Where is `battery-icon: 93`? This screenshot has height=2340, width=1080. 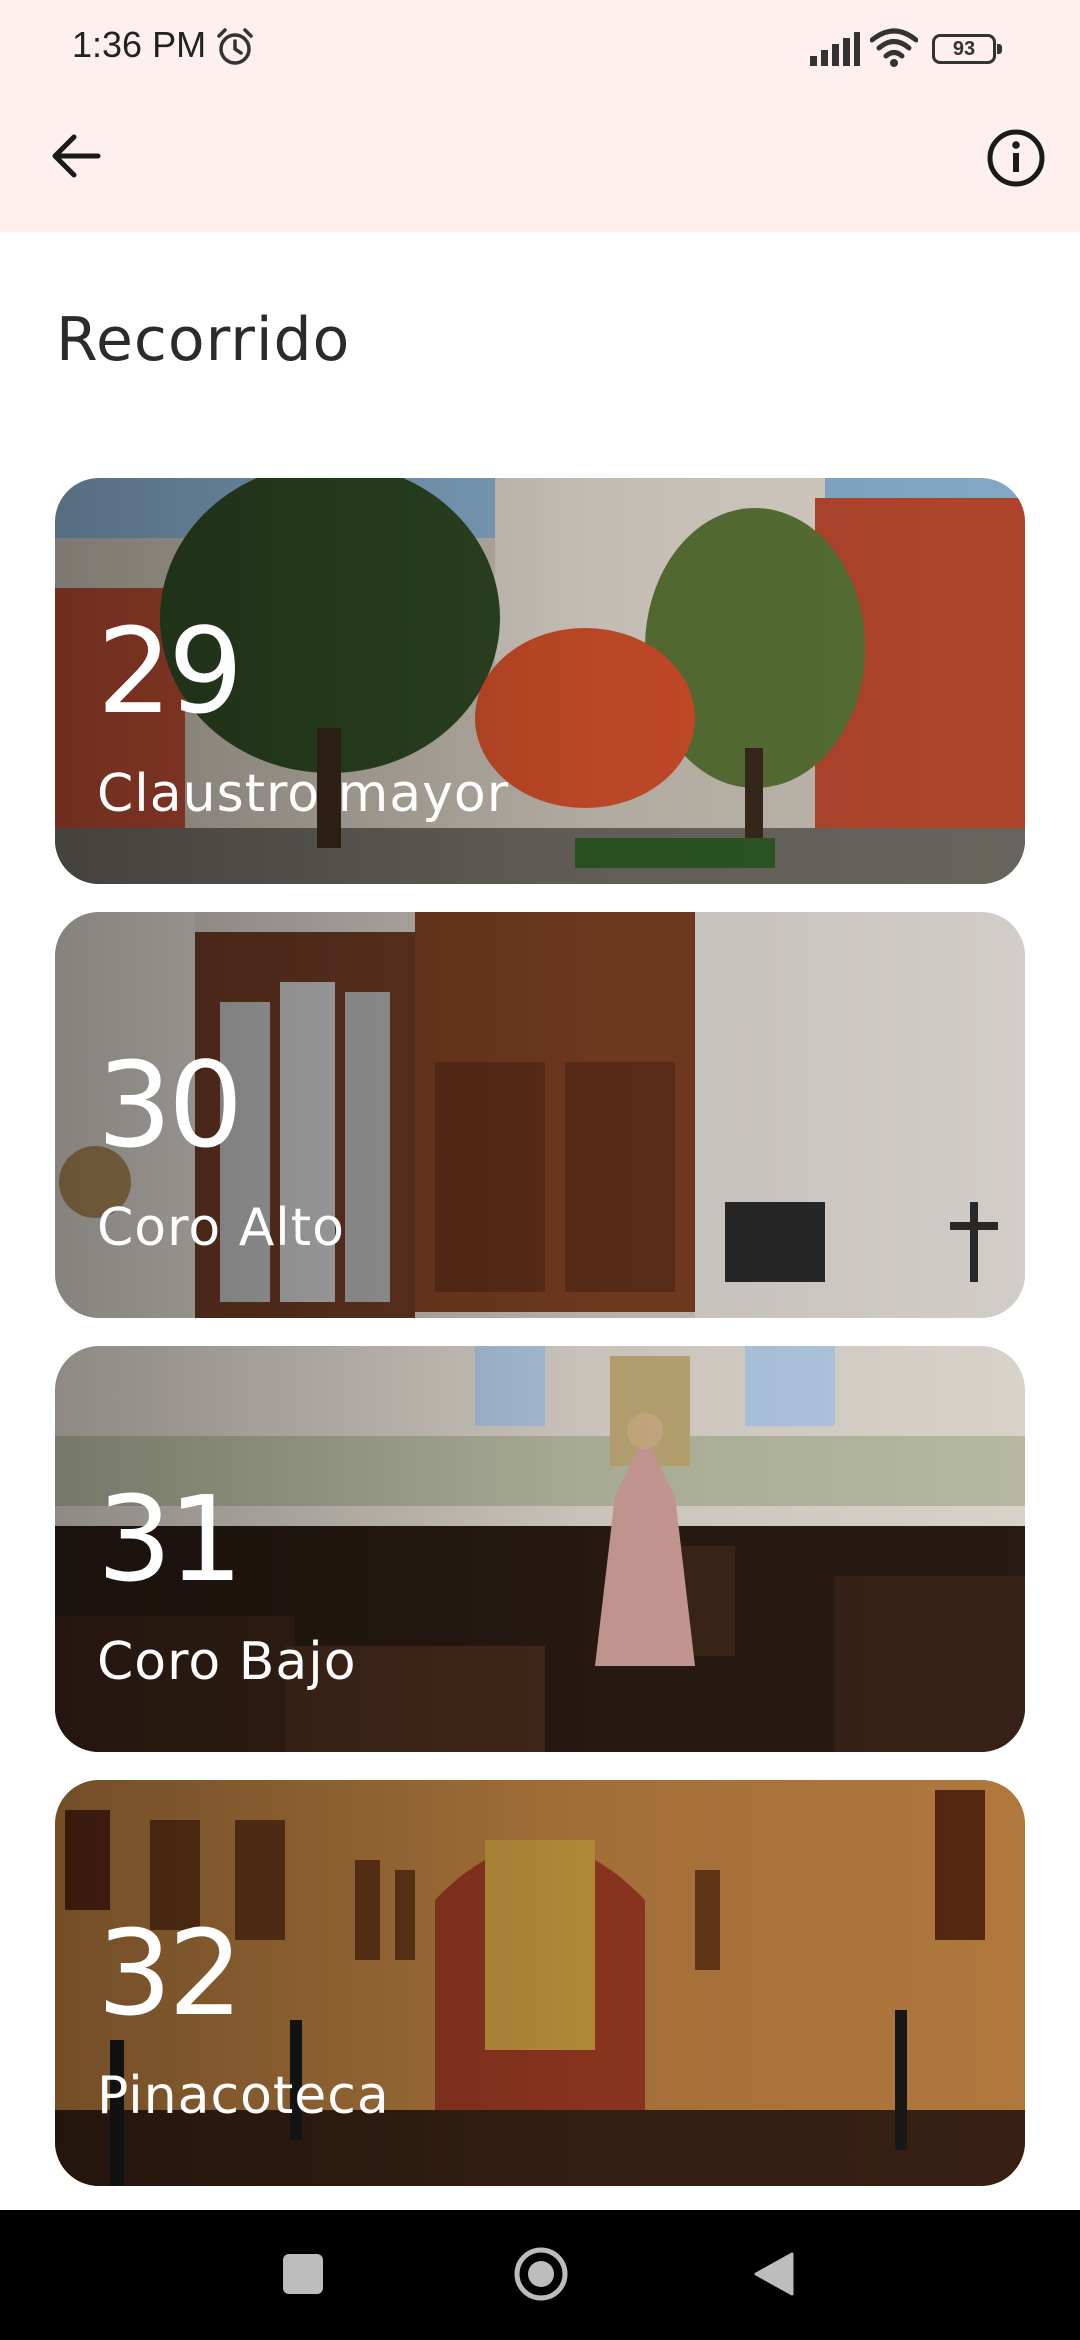 battery-icon: 93 is located at coordinates (967, 49).